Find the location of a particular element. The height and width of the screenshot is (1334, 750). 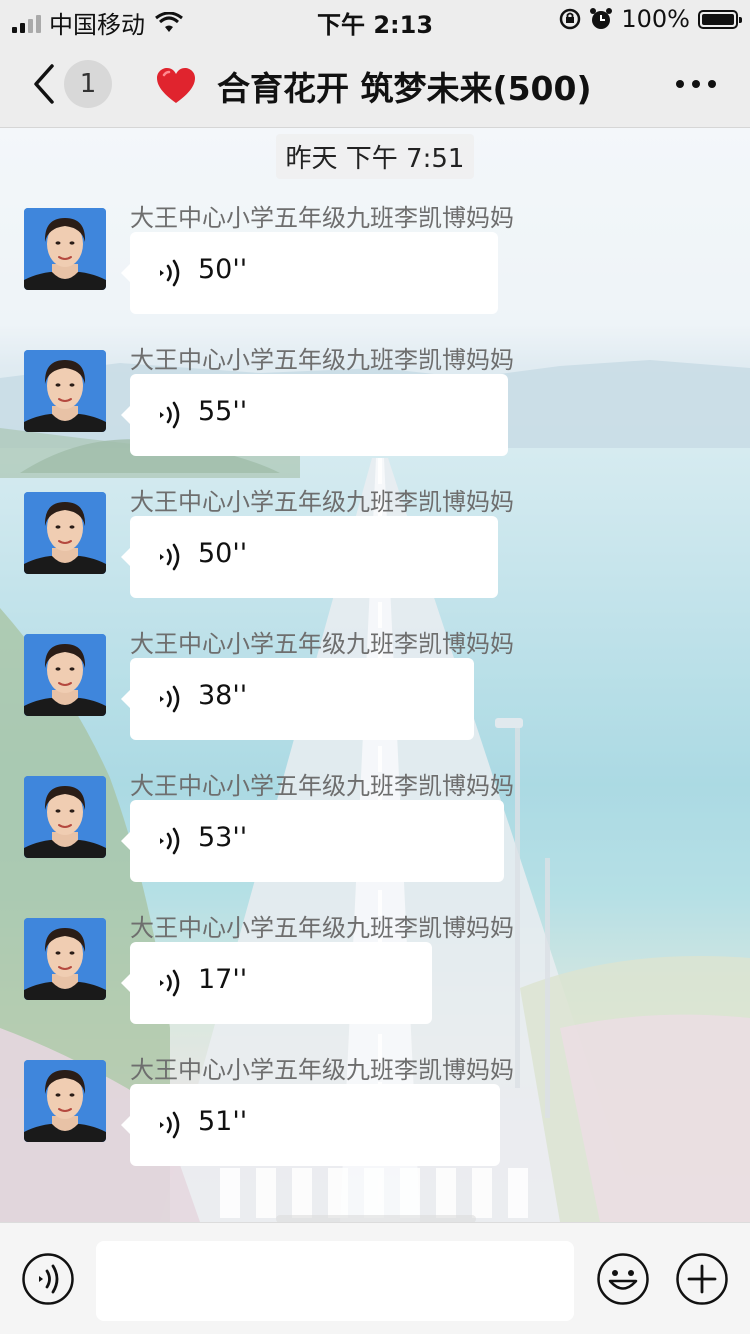

battery-level-fill is located at coordinates (718, 19).